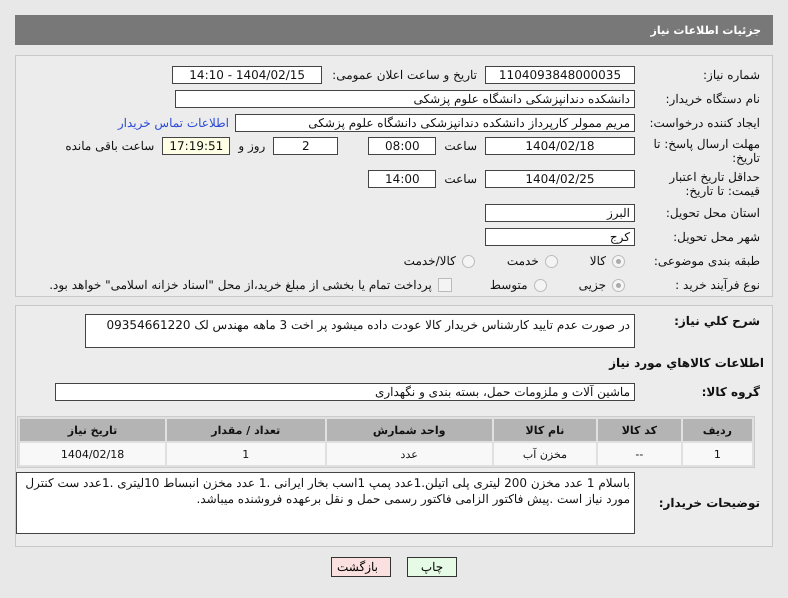 This screenshot has height=598, width=788. I want to click on buyer-org-field: دانشکده دندانپزشکی دانشگاه علوم پزشکی, so click(405, 99).